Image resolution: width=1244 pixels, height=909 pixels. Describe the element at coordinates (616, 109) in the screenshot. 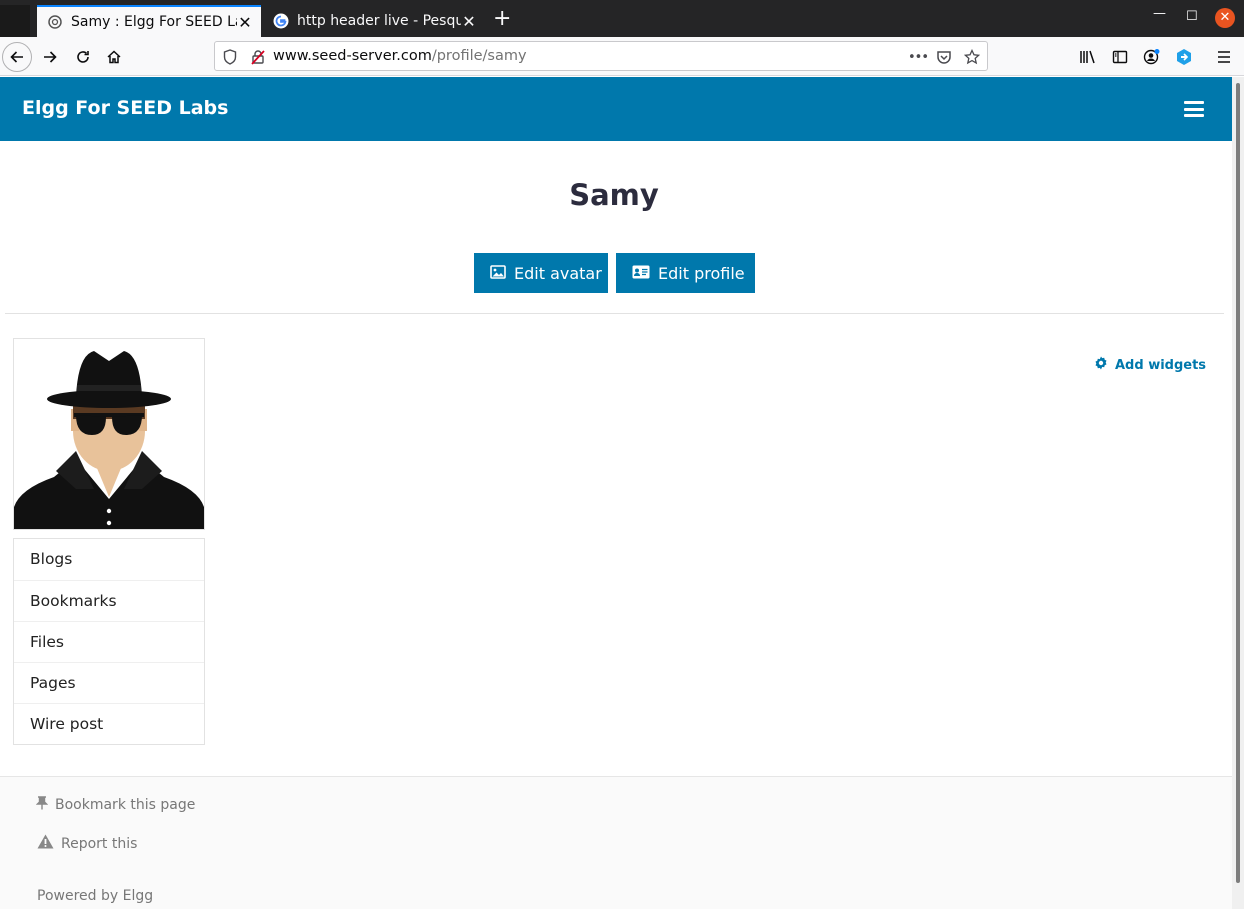

I see `site-header: Elgg For SEED Labs` at that location.